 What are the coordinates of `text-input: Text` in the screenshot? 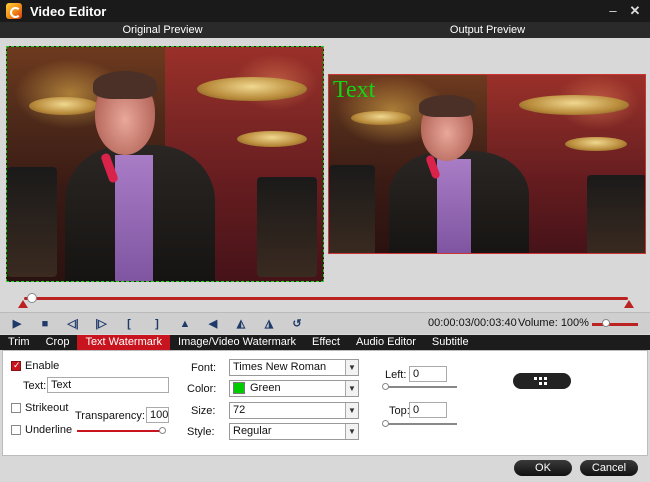 It's located at (108, 385).